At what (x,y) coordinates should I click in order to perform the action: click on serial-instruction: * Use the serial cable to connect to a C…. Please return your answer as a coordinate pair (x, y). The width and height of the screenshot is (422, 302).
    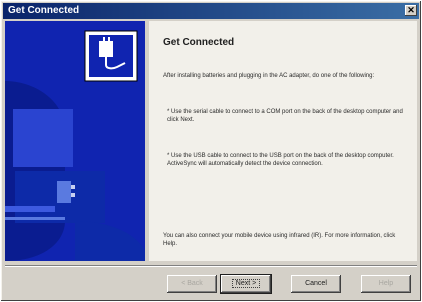
    Looking at the image, I should click on (285, 116).